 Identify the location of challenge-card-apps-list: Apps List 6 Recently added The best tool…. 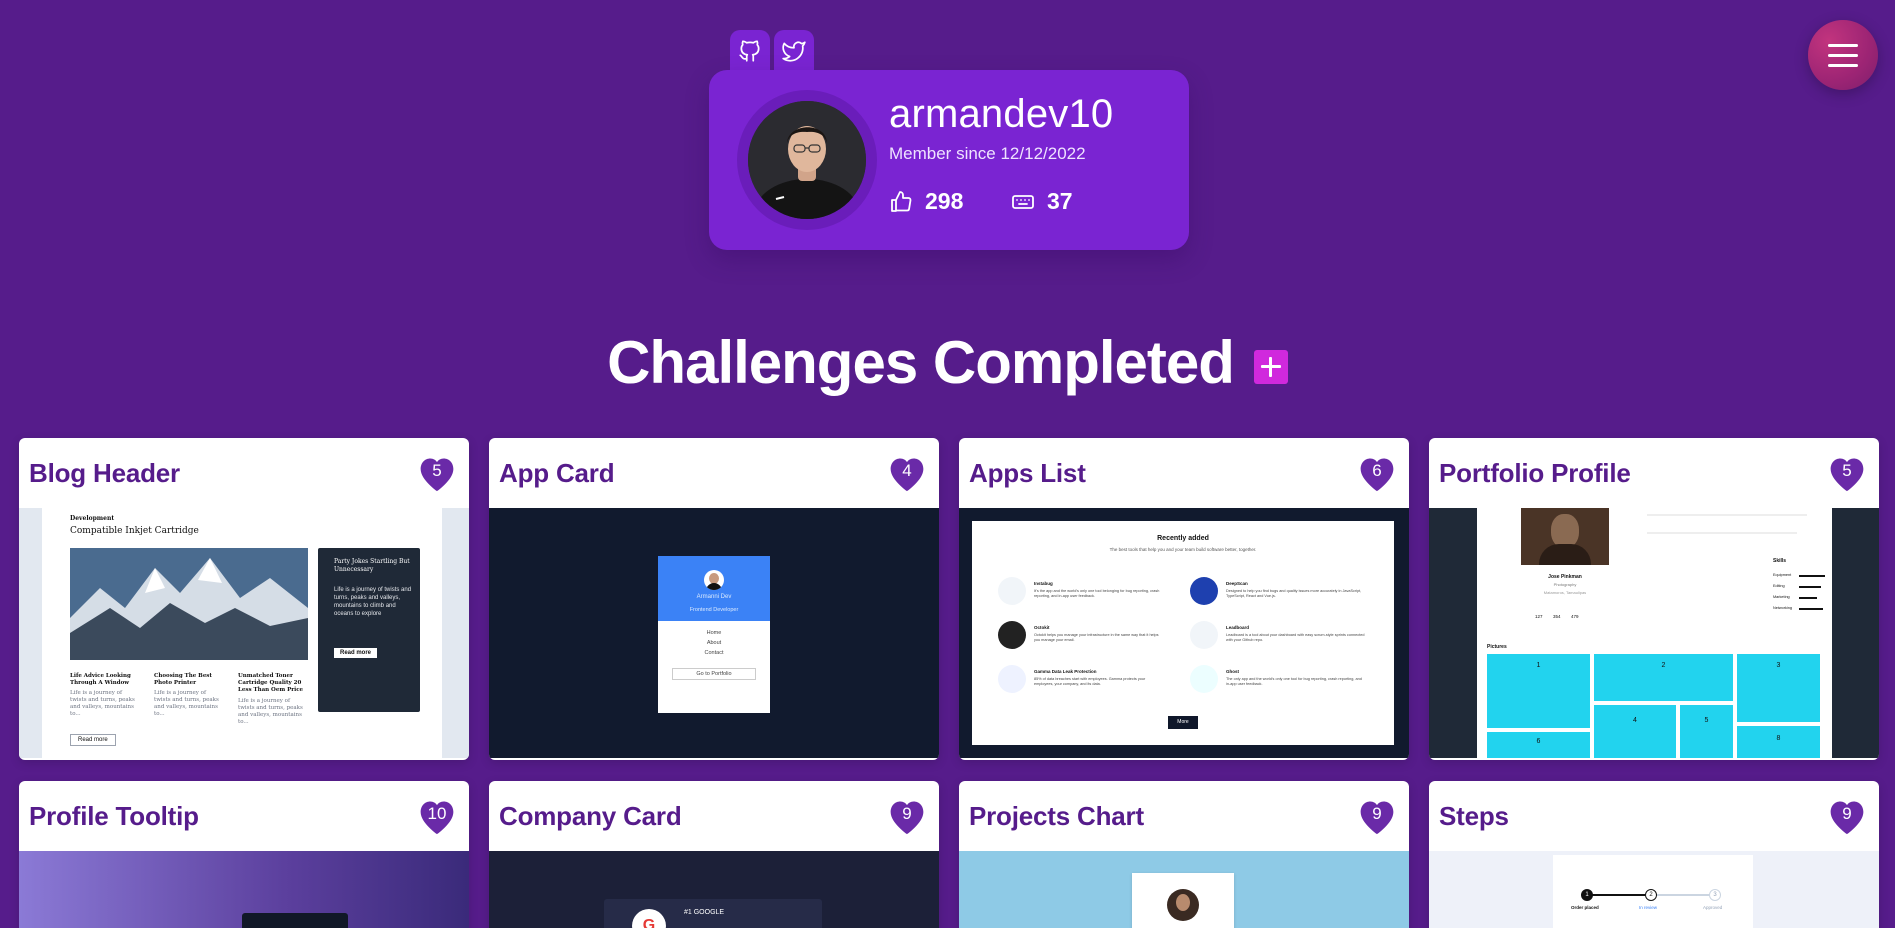
(1184, 599).